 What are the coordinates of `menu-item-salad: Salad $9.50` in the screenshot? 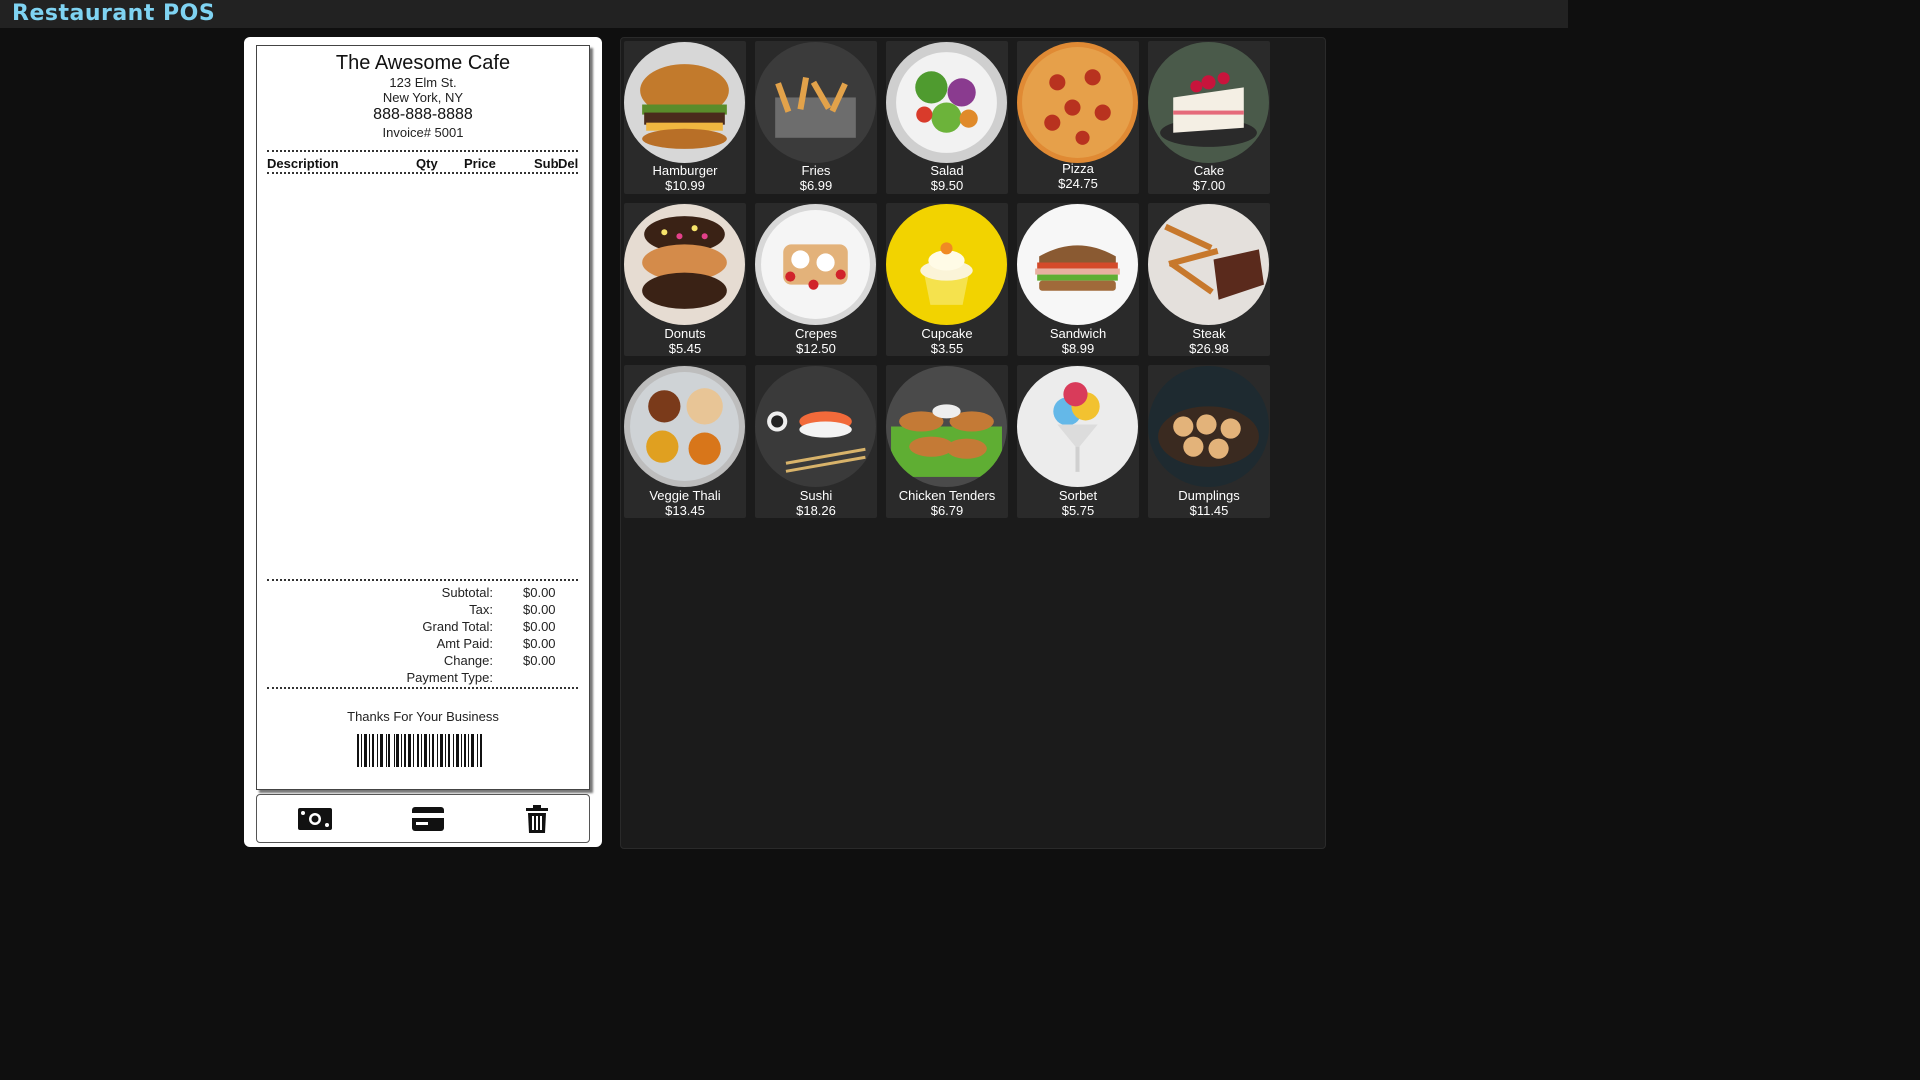 It's located at (947, 117).